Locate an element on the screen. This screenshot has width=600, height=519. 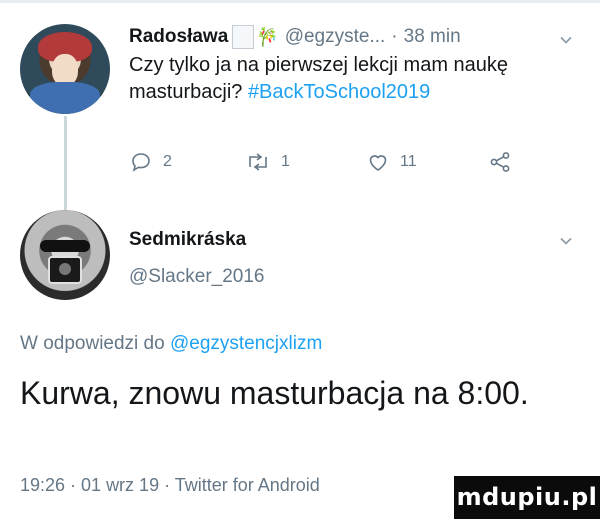
share-button is located at coordinates (500, 162).